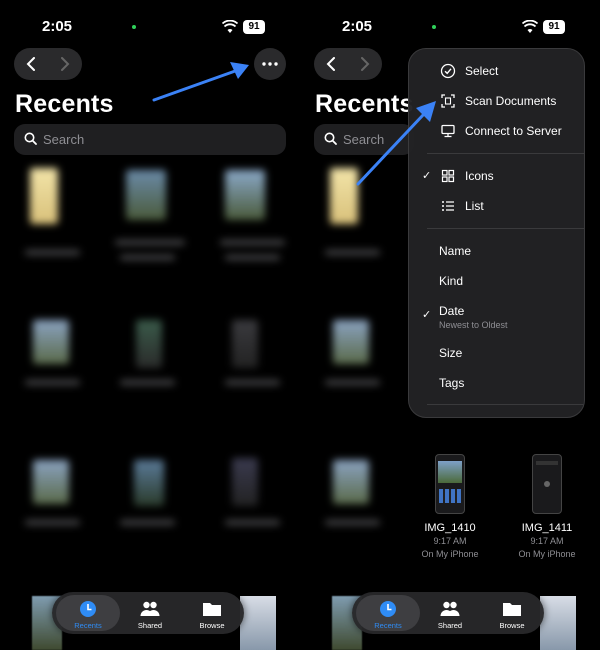  What do you see at coordinates (496, 206) in the screenshot?
I see `menu-item-list: List` at bounding box center [496, 206].